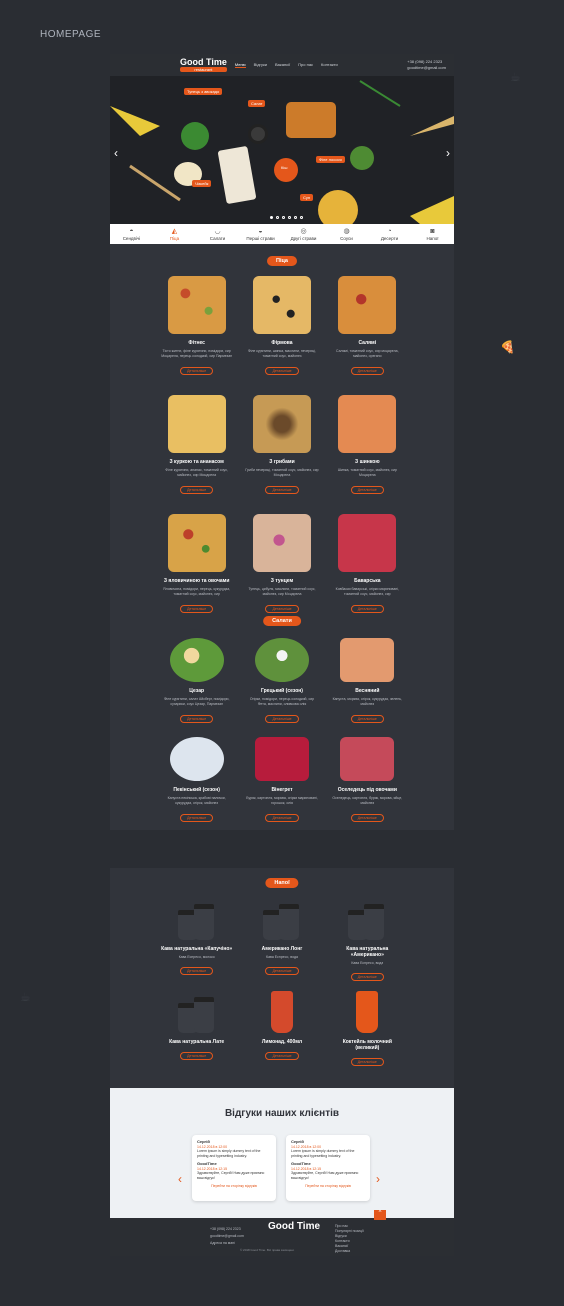 The height and width of the screenshot is (1306, 564). Describe the element at coordinates (367, 952) in the screenshot. I see `product-name: Кава натуральна «Американо»` at that location.